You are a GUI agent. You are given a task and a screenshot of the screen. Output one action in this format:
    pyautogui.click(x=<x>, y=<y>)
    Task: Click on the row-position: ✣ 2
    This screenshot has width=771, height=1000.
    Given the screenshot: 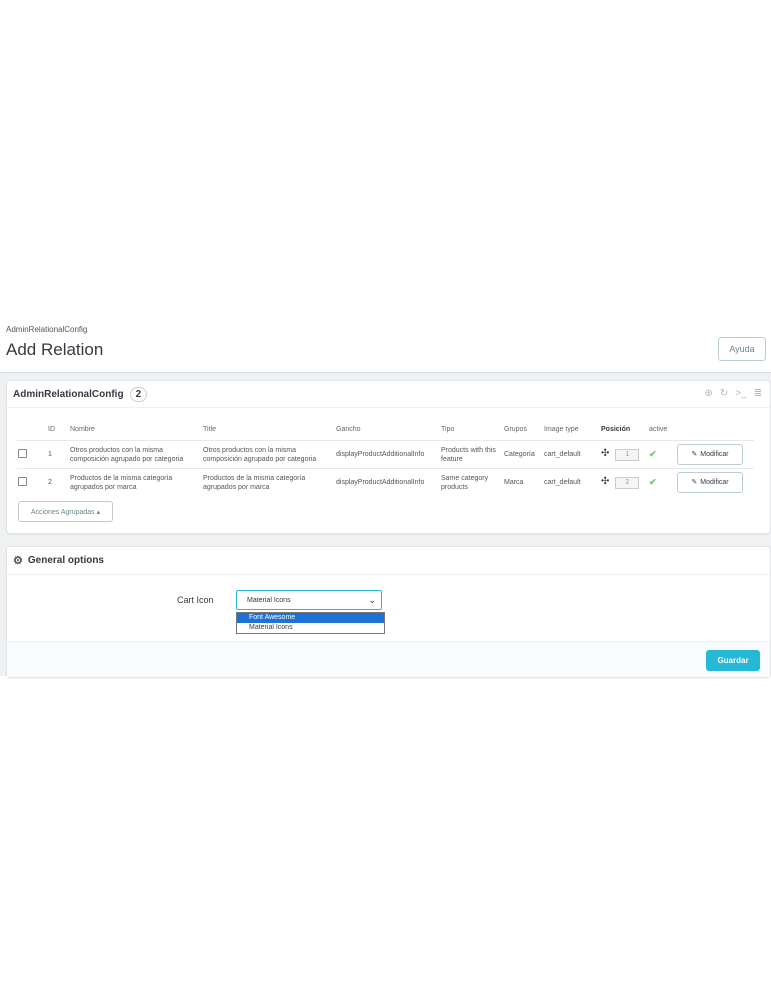 What is the action you would take?
    pyautogui.click(x=624, y=482)
    